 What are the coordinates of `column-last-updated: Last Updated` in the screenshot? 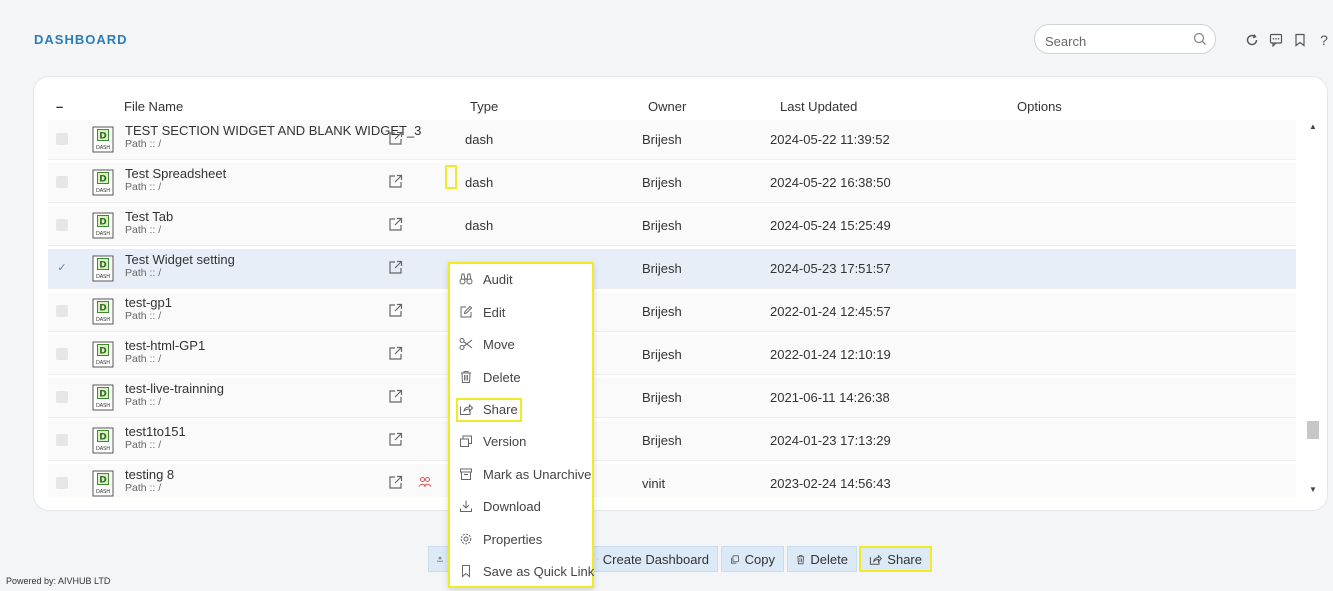 It's located at (818, 106).